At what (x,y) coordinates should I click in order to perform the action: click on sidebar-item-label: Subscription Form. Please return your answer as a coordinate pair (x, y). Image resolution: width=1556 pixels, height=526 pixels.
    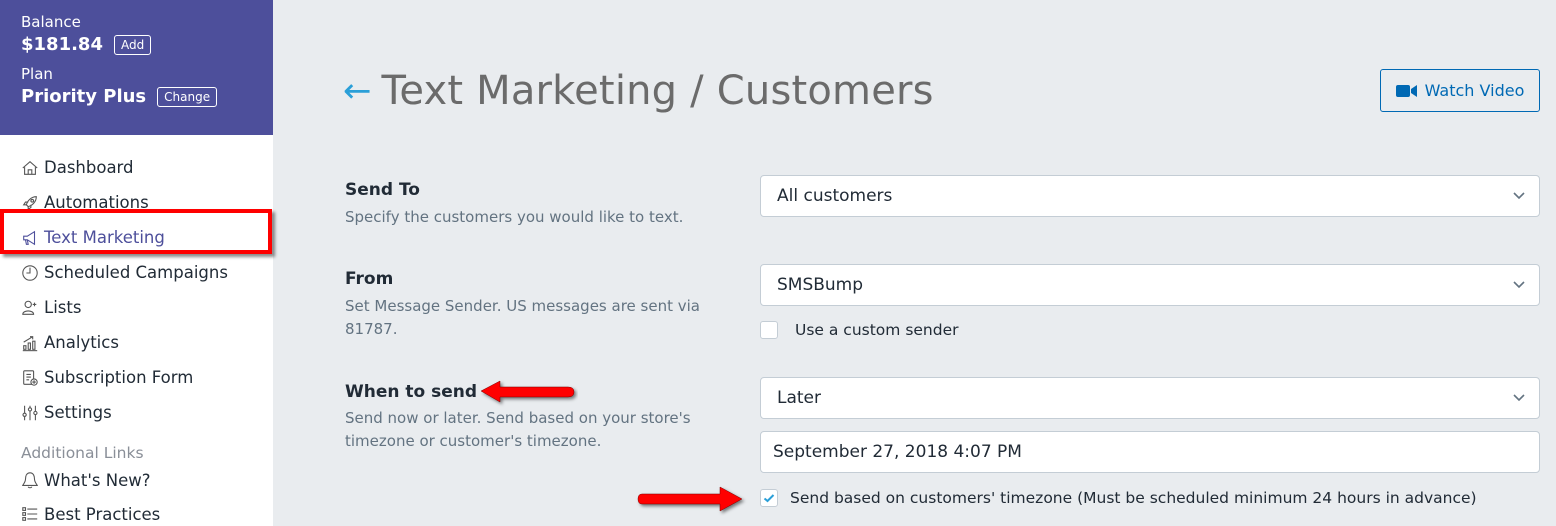
    Looking at the image, I should click on (119, 377).